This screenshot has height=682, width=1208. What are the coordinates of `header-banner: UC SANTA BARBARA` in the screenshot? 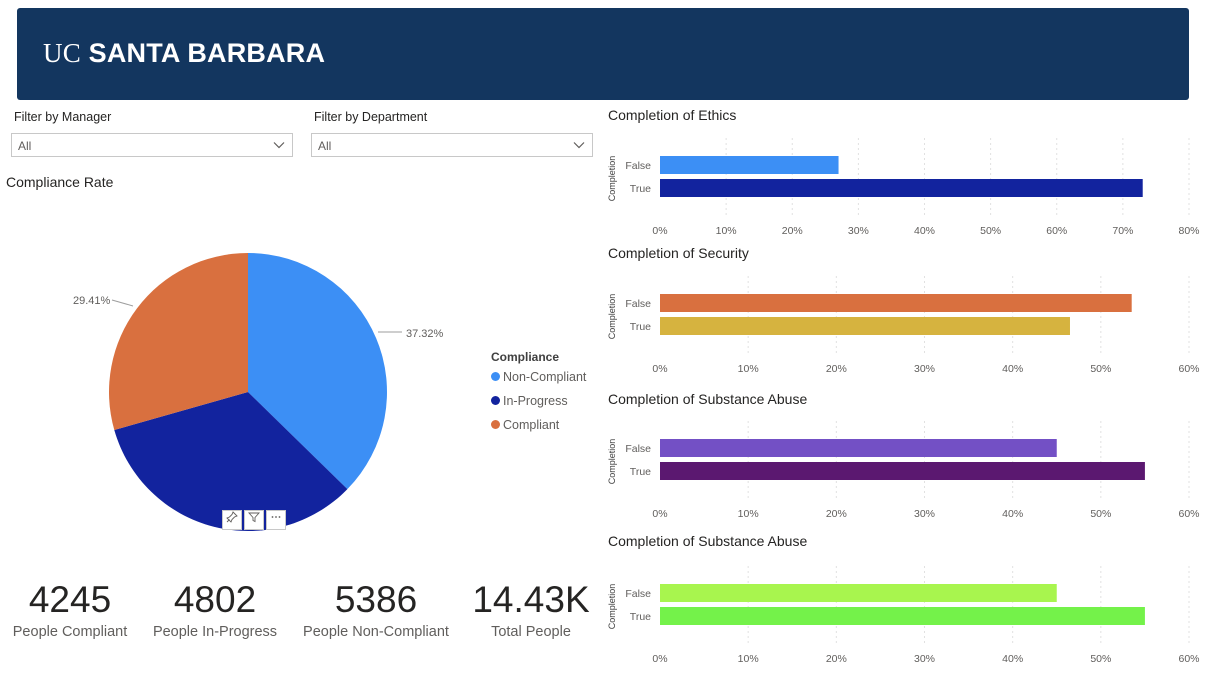 It's located at (603, 54).